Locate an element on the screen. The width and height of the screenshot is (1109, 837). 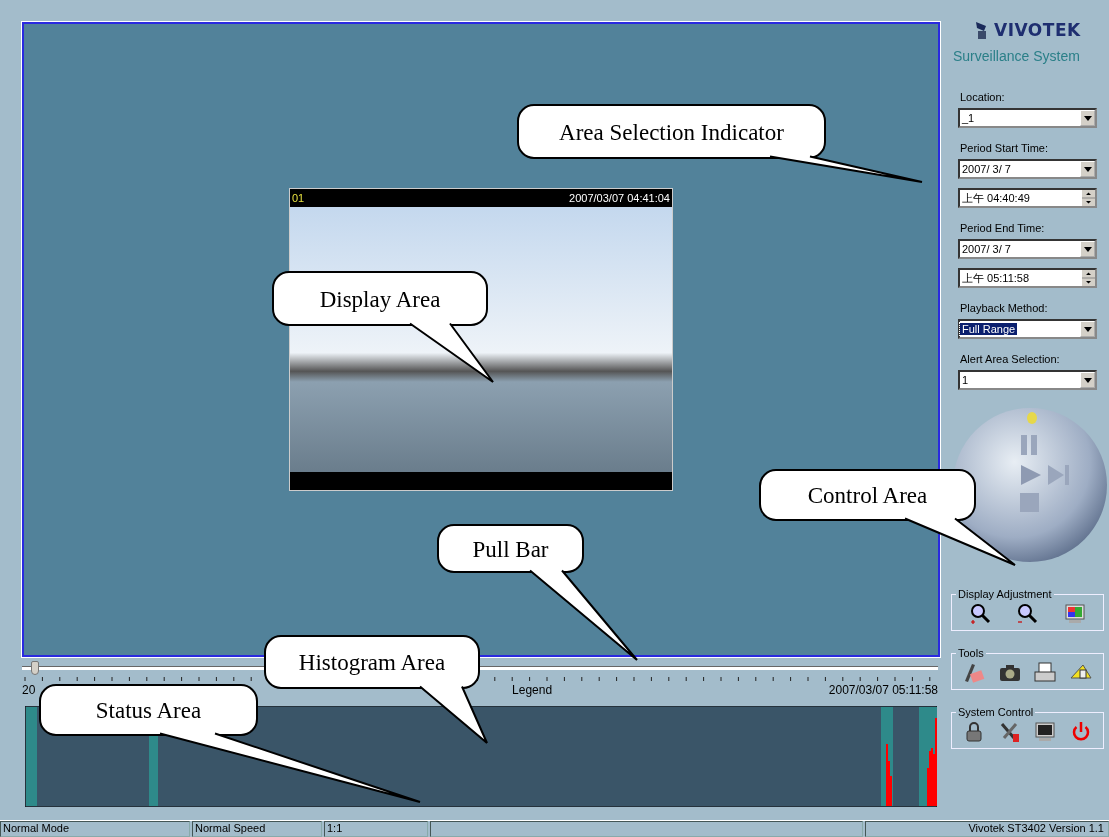
status-version: Vivotek ST3402 Version 1.1 is located at coordinates (987, 829).